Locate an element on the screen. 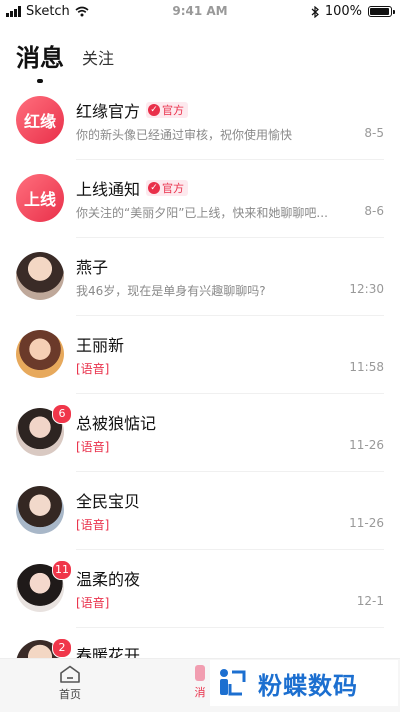 This screenshot has height=712, width=400. message-preview: 你的新头像已经通过审核，祝你使用愉快 is located at coordinates (184, 135).